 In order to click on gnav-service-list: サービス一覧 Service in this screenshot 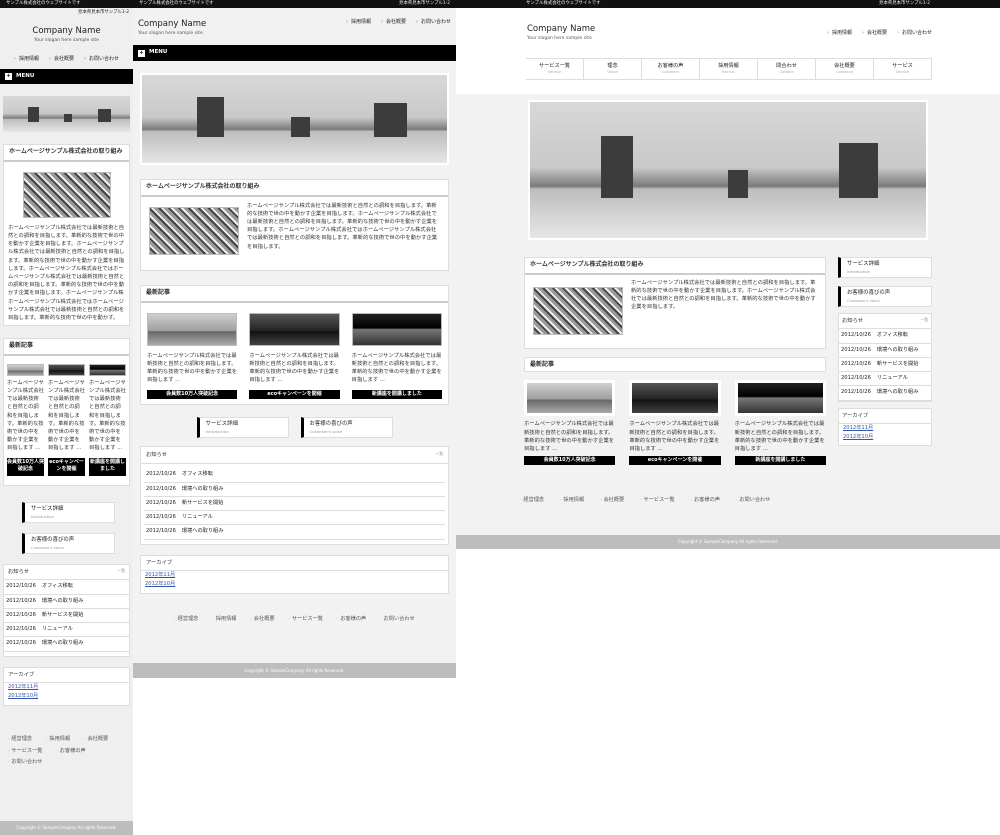, I will do `click(555, 69)`.